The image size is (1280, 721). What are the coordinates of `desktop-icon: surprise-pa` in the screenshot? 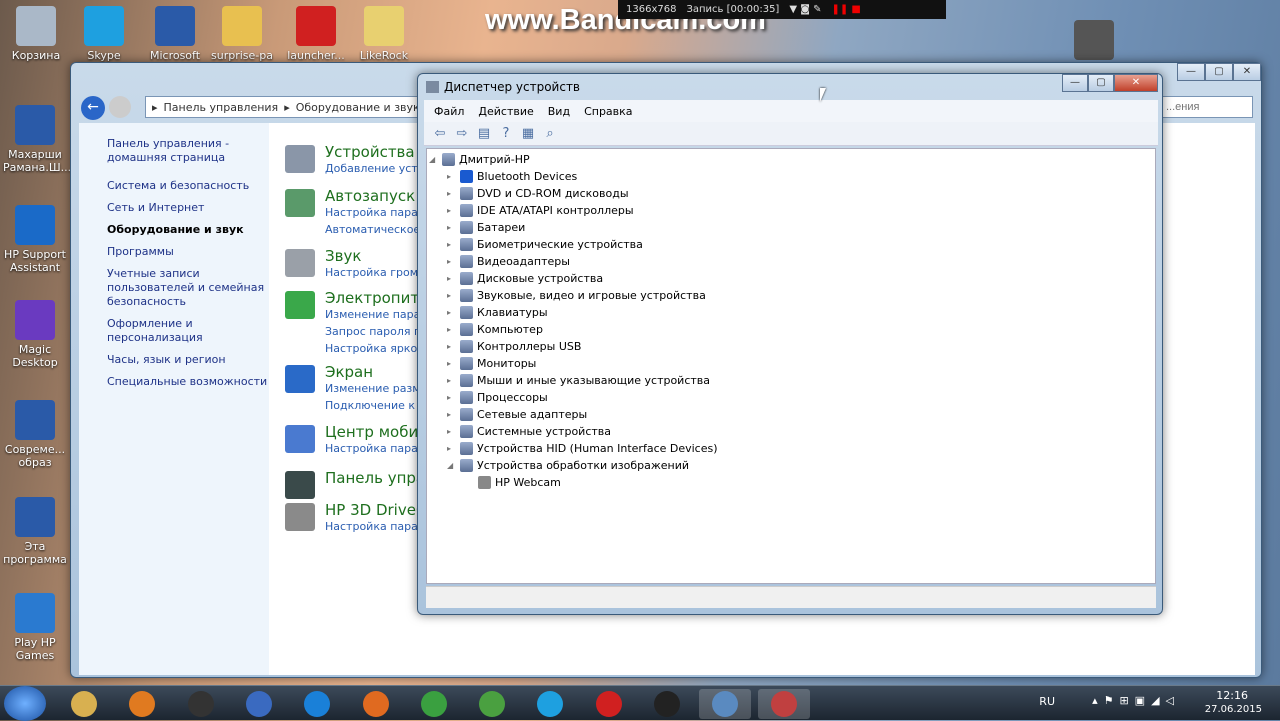 It's located at (242, 34).